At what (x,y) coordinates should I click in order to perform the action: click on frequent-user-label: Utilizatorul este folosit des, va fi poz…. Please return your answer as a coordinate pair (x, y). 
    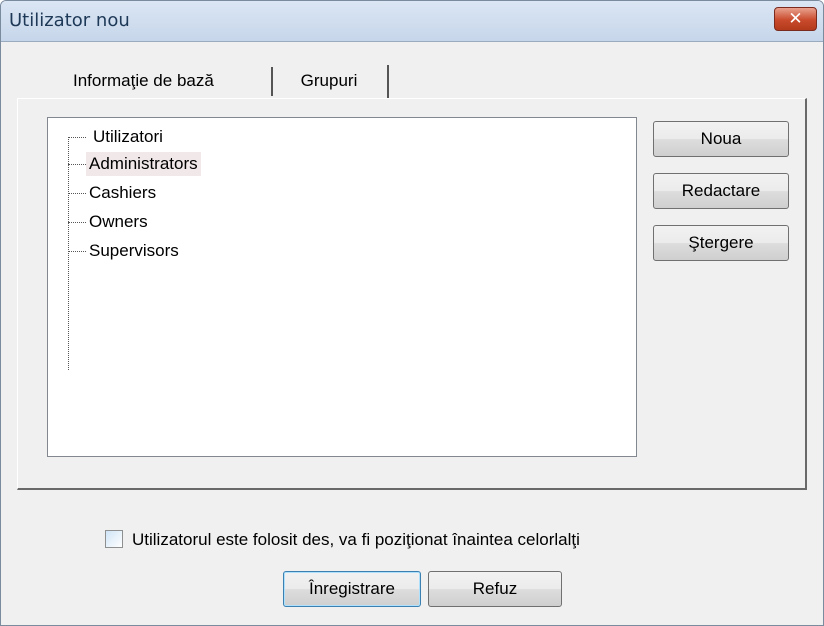
    Looking at the image, I should click on (356, 540).